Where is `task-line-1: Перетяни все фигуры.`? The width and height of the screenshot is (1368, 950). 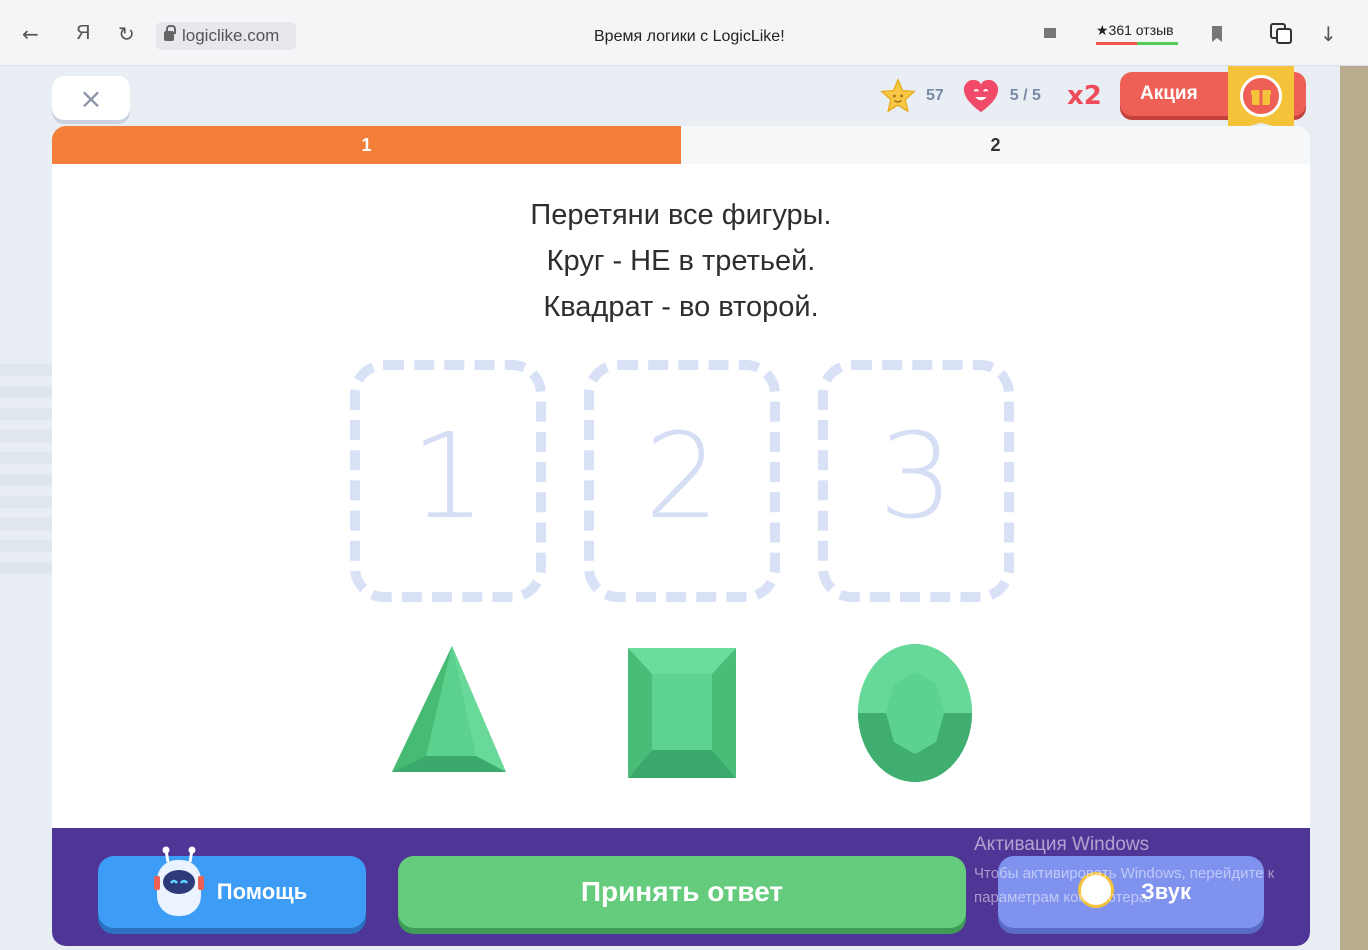
task-line-1: Перетяни все фигуры. is located at coordinates (681, 215).